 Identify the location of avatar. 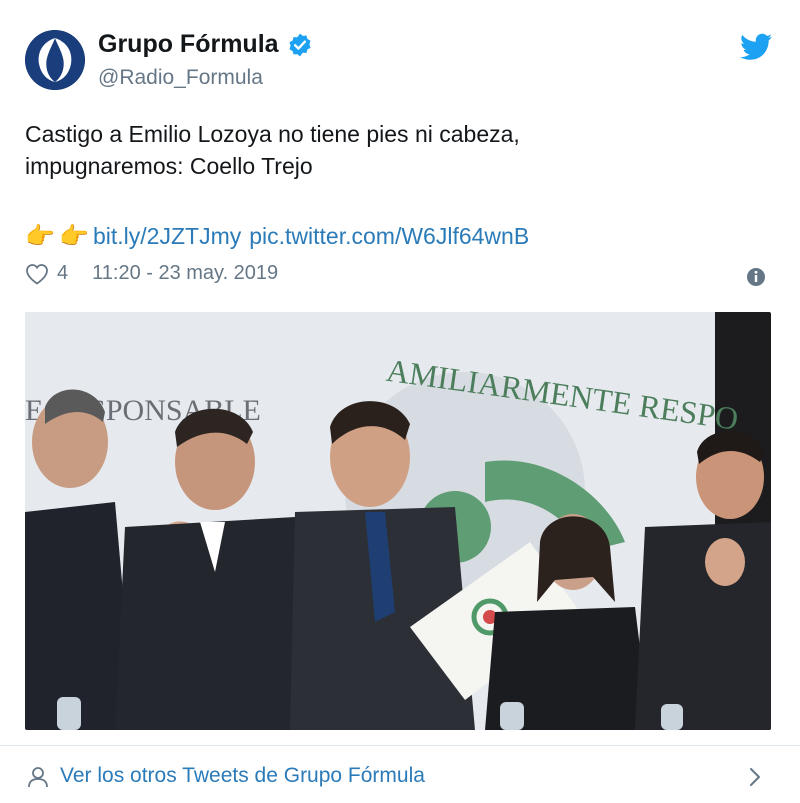
(55, 60).